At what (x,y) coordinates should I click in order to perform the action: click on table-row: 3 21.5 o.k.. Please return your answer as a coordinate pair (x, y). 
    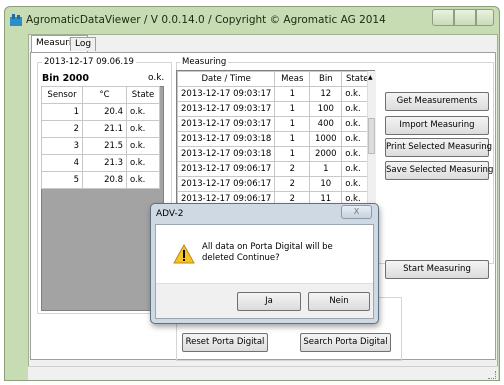
    Looking at the image, I should click on (100, 146).